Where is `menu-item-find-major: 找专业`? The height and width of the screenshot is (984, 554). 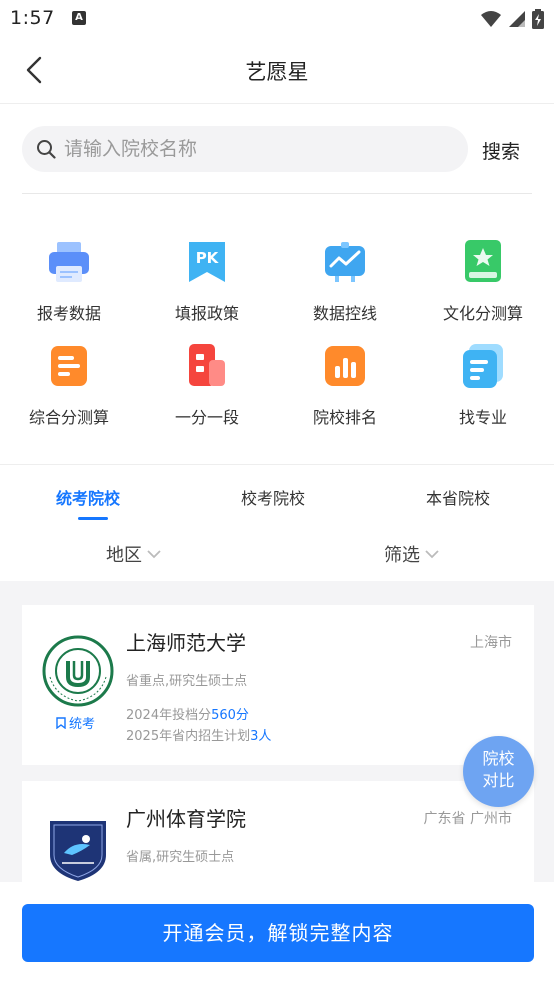 menu-item-find-major: 找专业 is located at coordinates (483, 384).